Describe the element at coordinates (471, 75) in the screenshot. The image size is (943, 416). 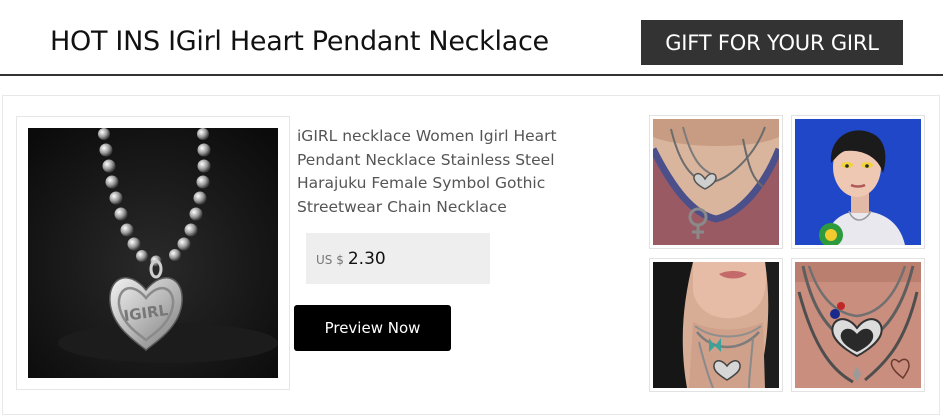
I see `header-divider` at that location.